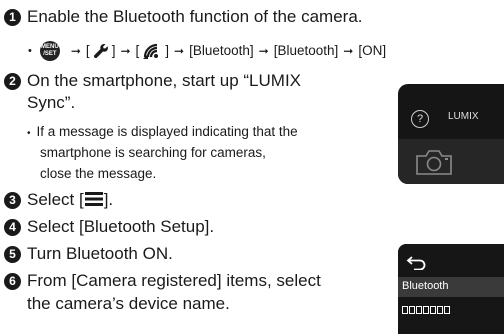 This screenshot has width=504, height=334. I want to click on menu-btn-label-bottom: /SET, so click(50, 54).